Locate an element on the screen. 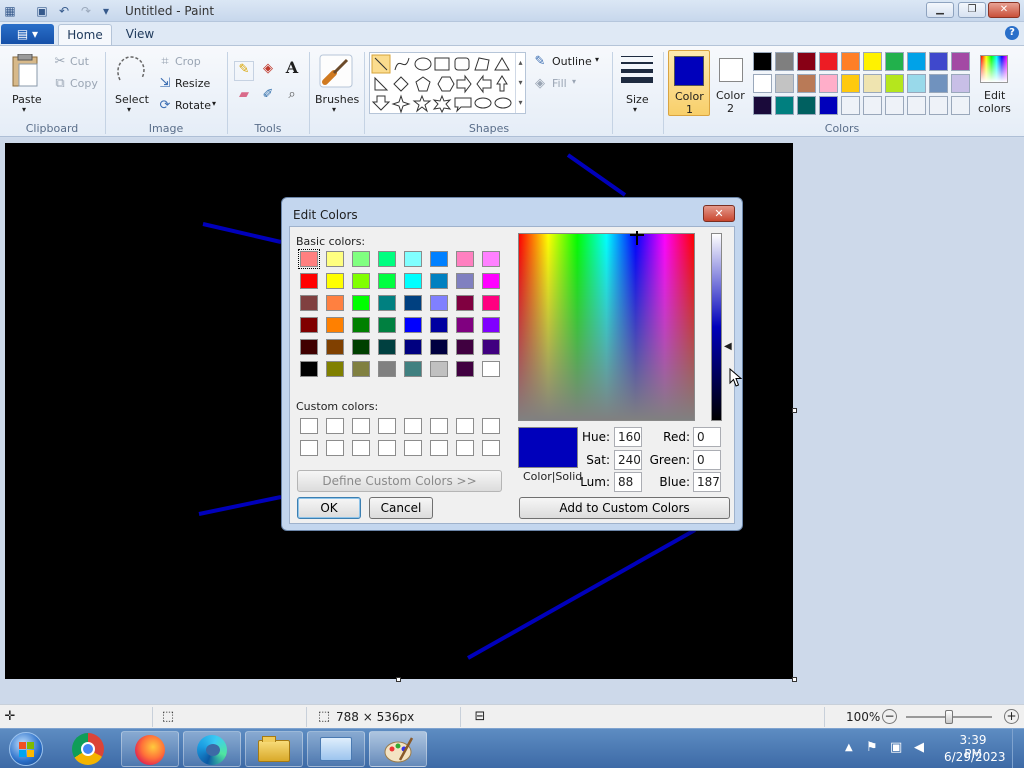 The image size is (1024, 768). redo-icon: ↷ is located at coordinates (86, 11).